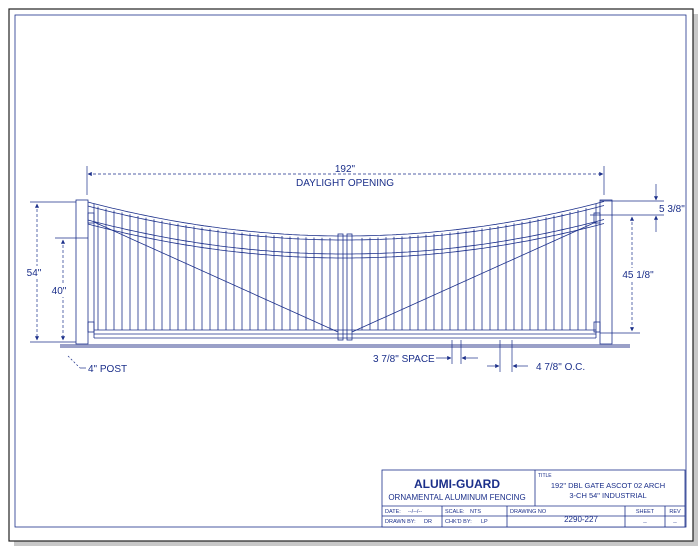 This screenshot has height=550, width=700. What do you see at coordinates (415, 512) in the screenshot?
I see `date-value: --/--/--` at bounding box center [415, 512].